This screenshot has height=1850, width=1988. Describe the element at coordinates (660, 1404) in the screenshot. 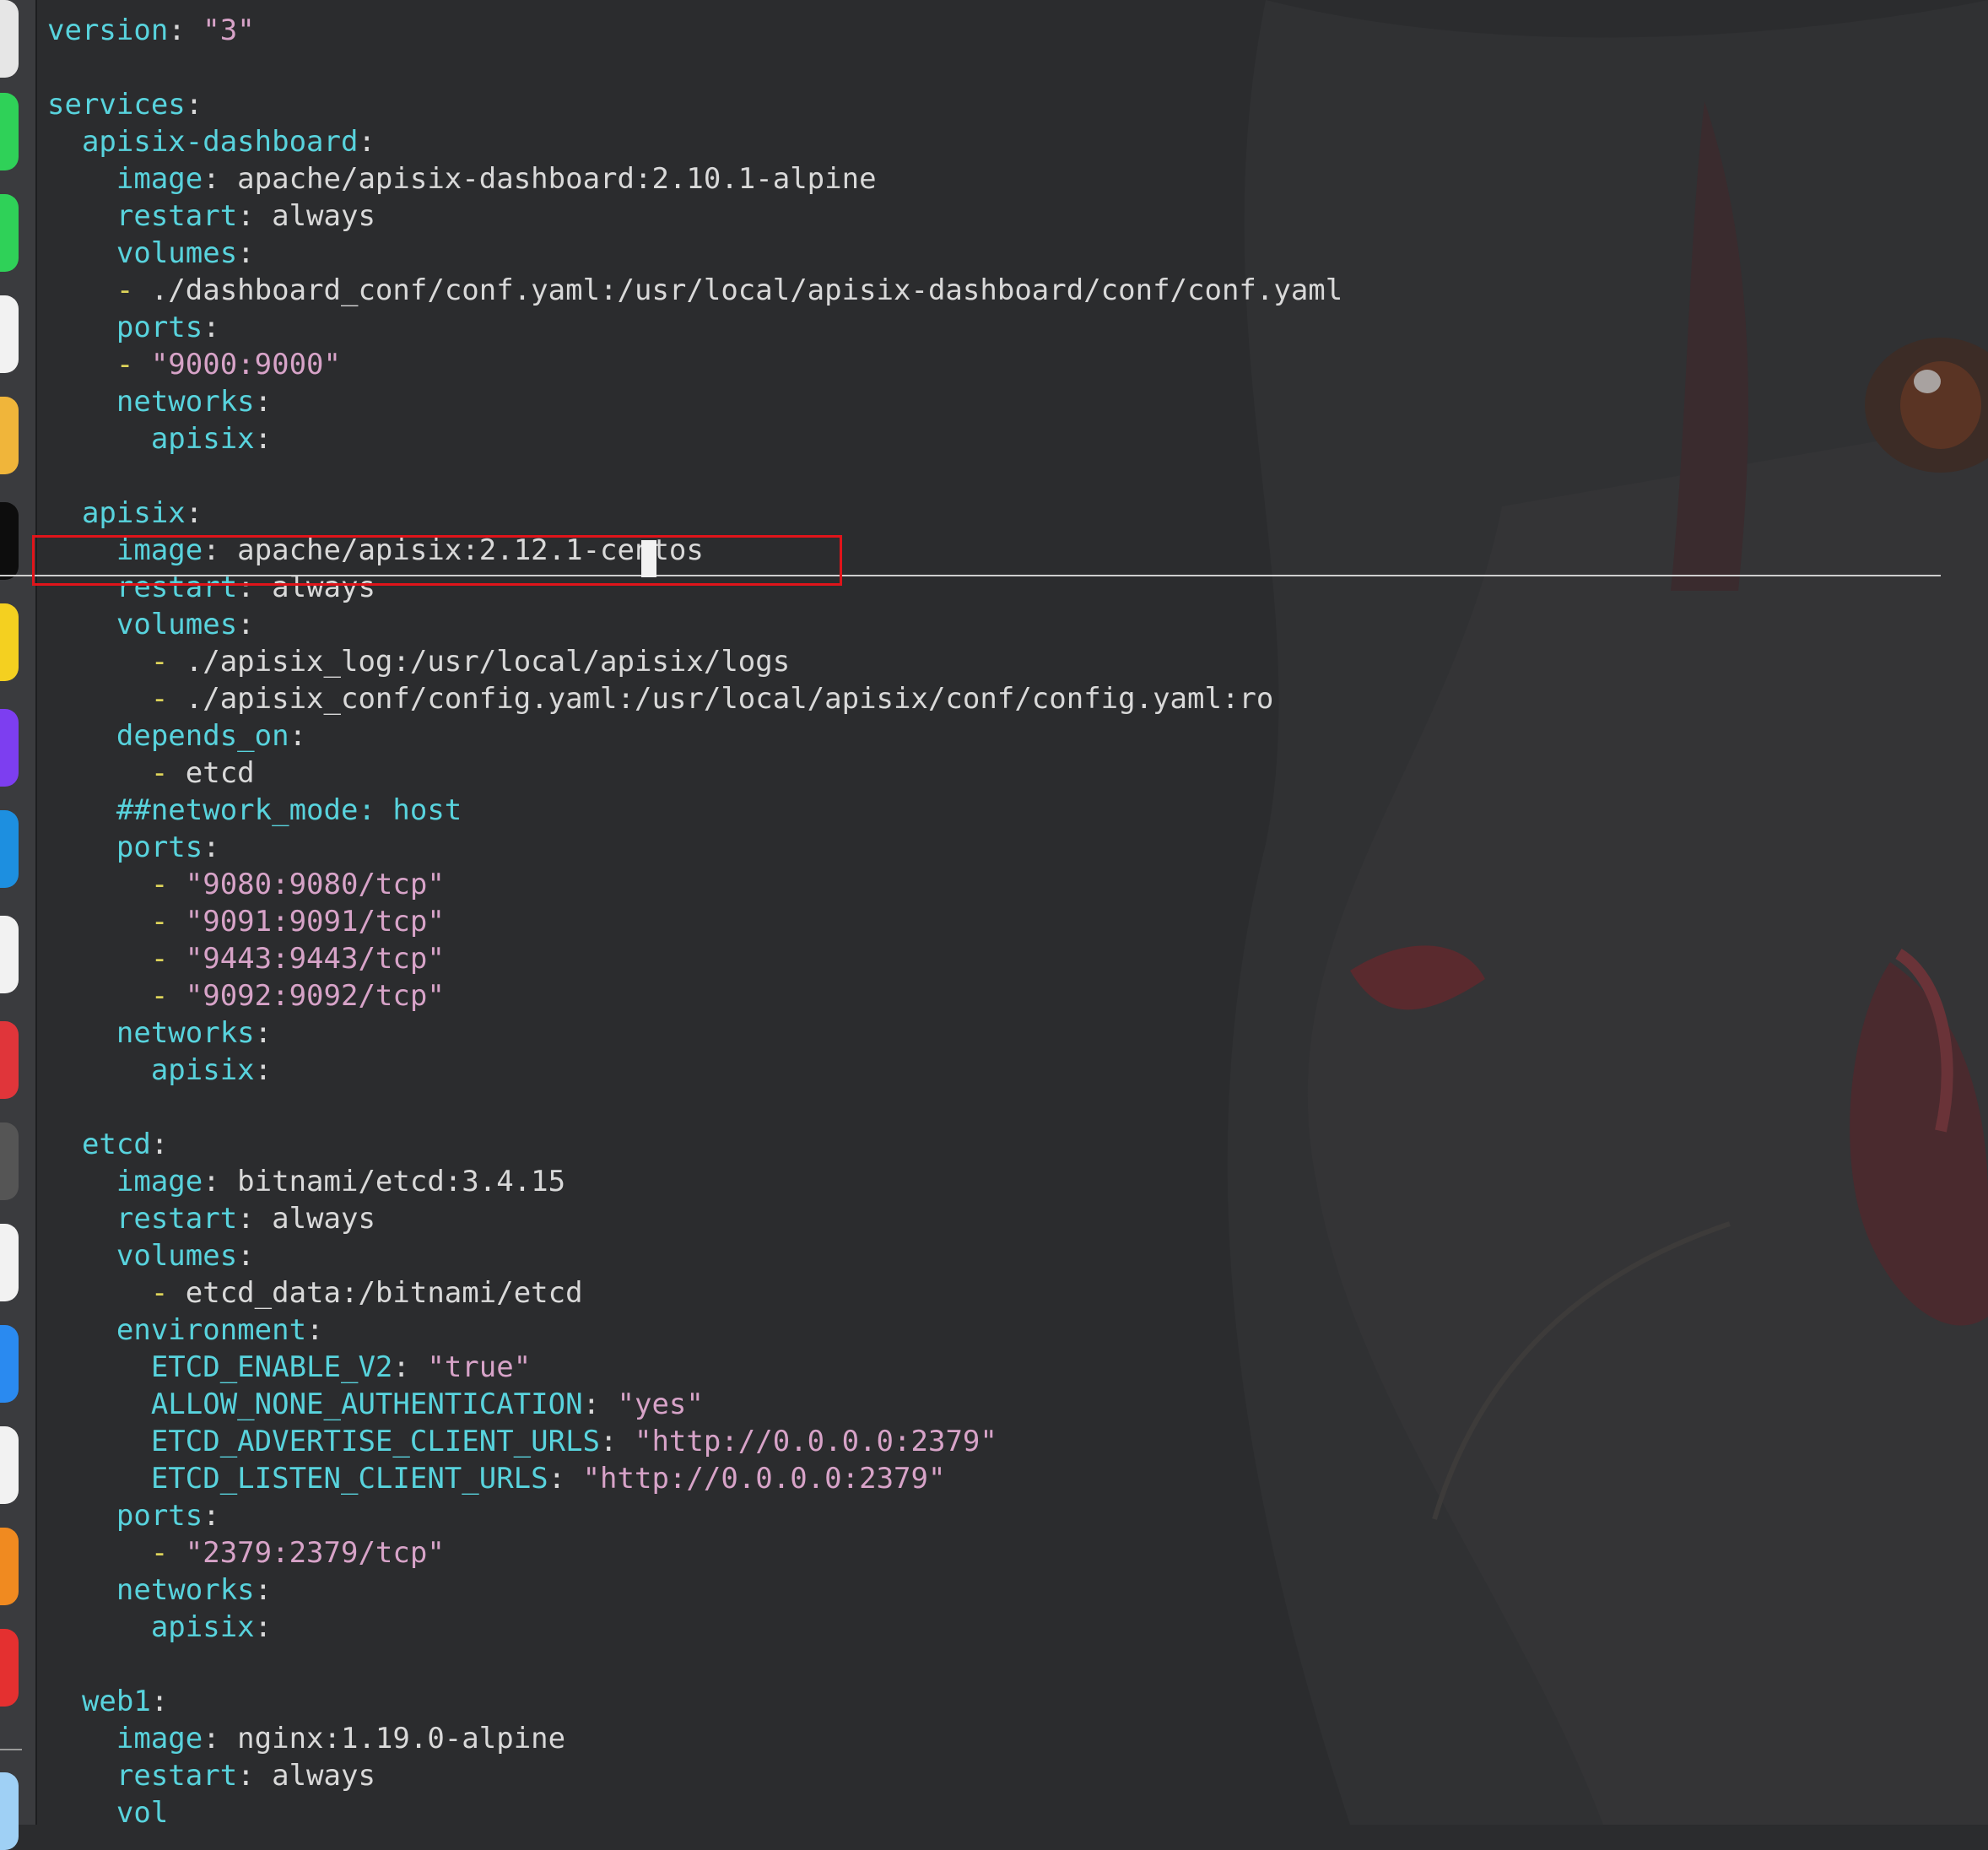

I see `code-token: "yes"` at that location.